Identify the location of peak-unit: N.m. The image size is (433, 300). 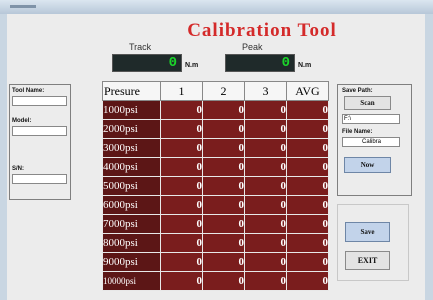
(305, 65).